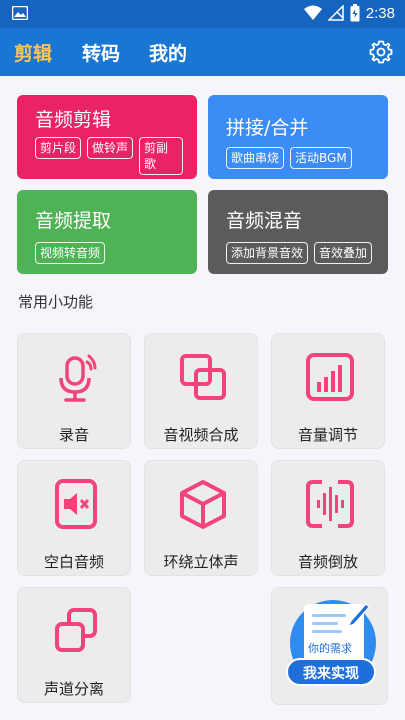 This screenshot has width=405, height=720. I want to click on tool-label: 录音, so click(73, 435).